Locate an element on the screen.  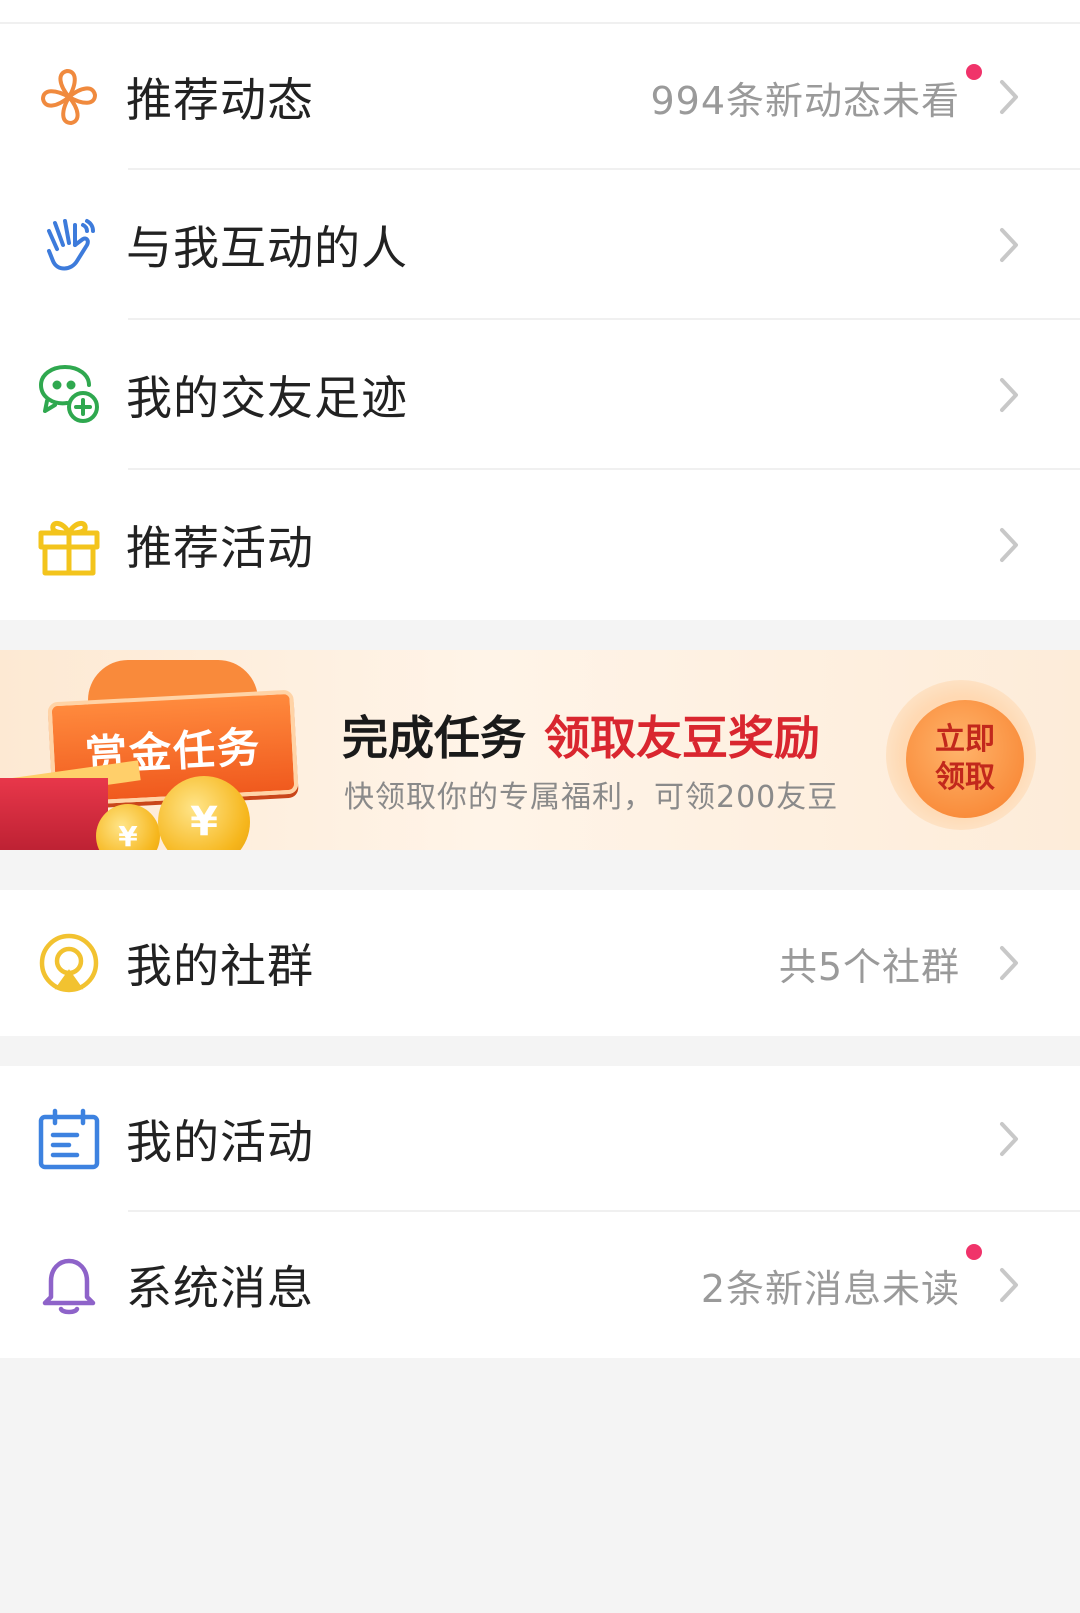
menu-item-label: 我的活动 is located at coordinates (220, 1142).